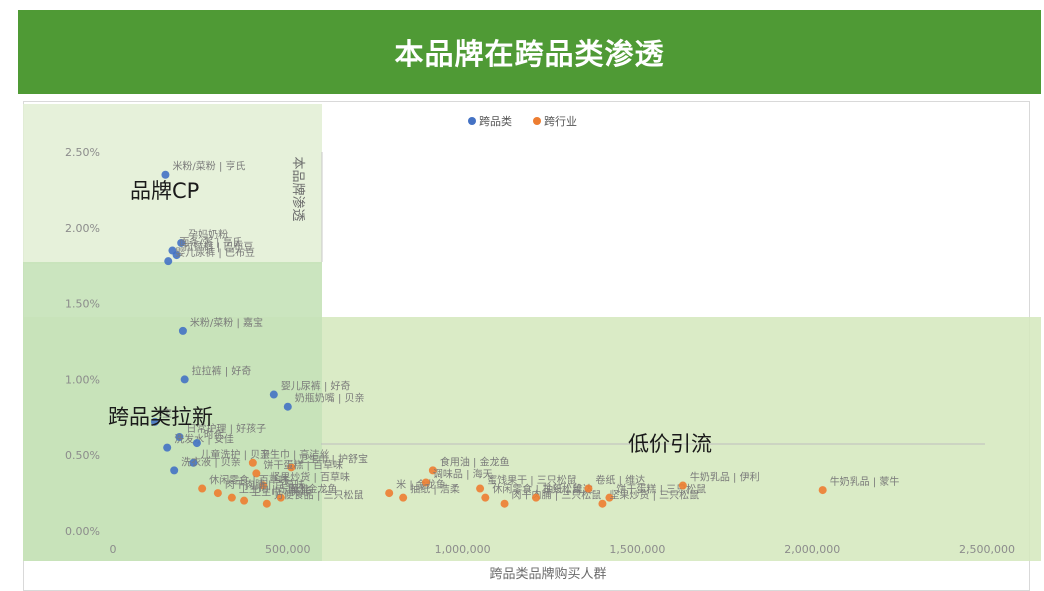 This screenshot has width=1044, height=591. Describe the element at coordinates (82, 455) in the screenshot. I see `y-tick-label: 0.50%` at that location.